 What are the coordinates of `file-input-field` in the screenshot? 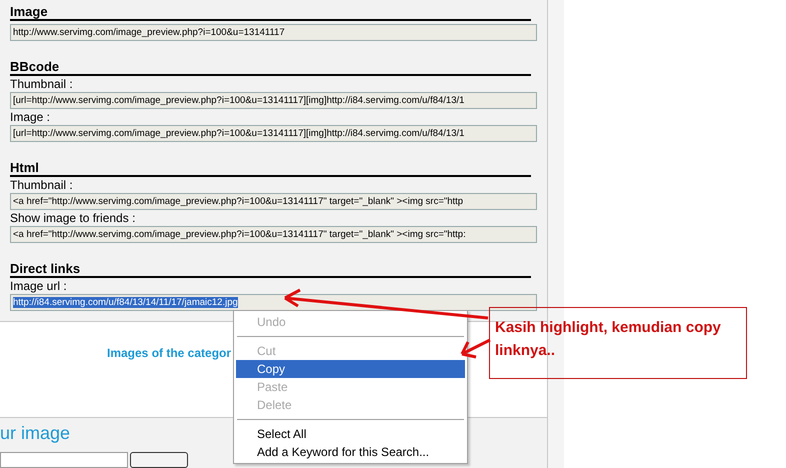 It's located at (64, 460).